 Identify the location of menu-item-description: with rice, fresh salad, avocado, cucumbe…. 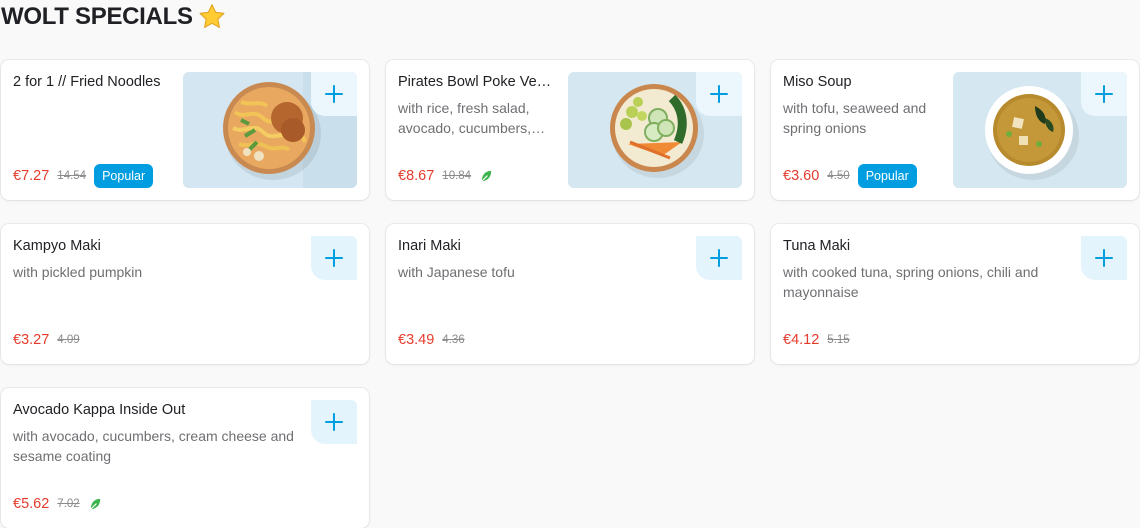
(465, 118).